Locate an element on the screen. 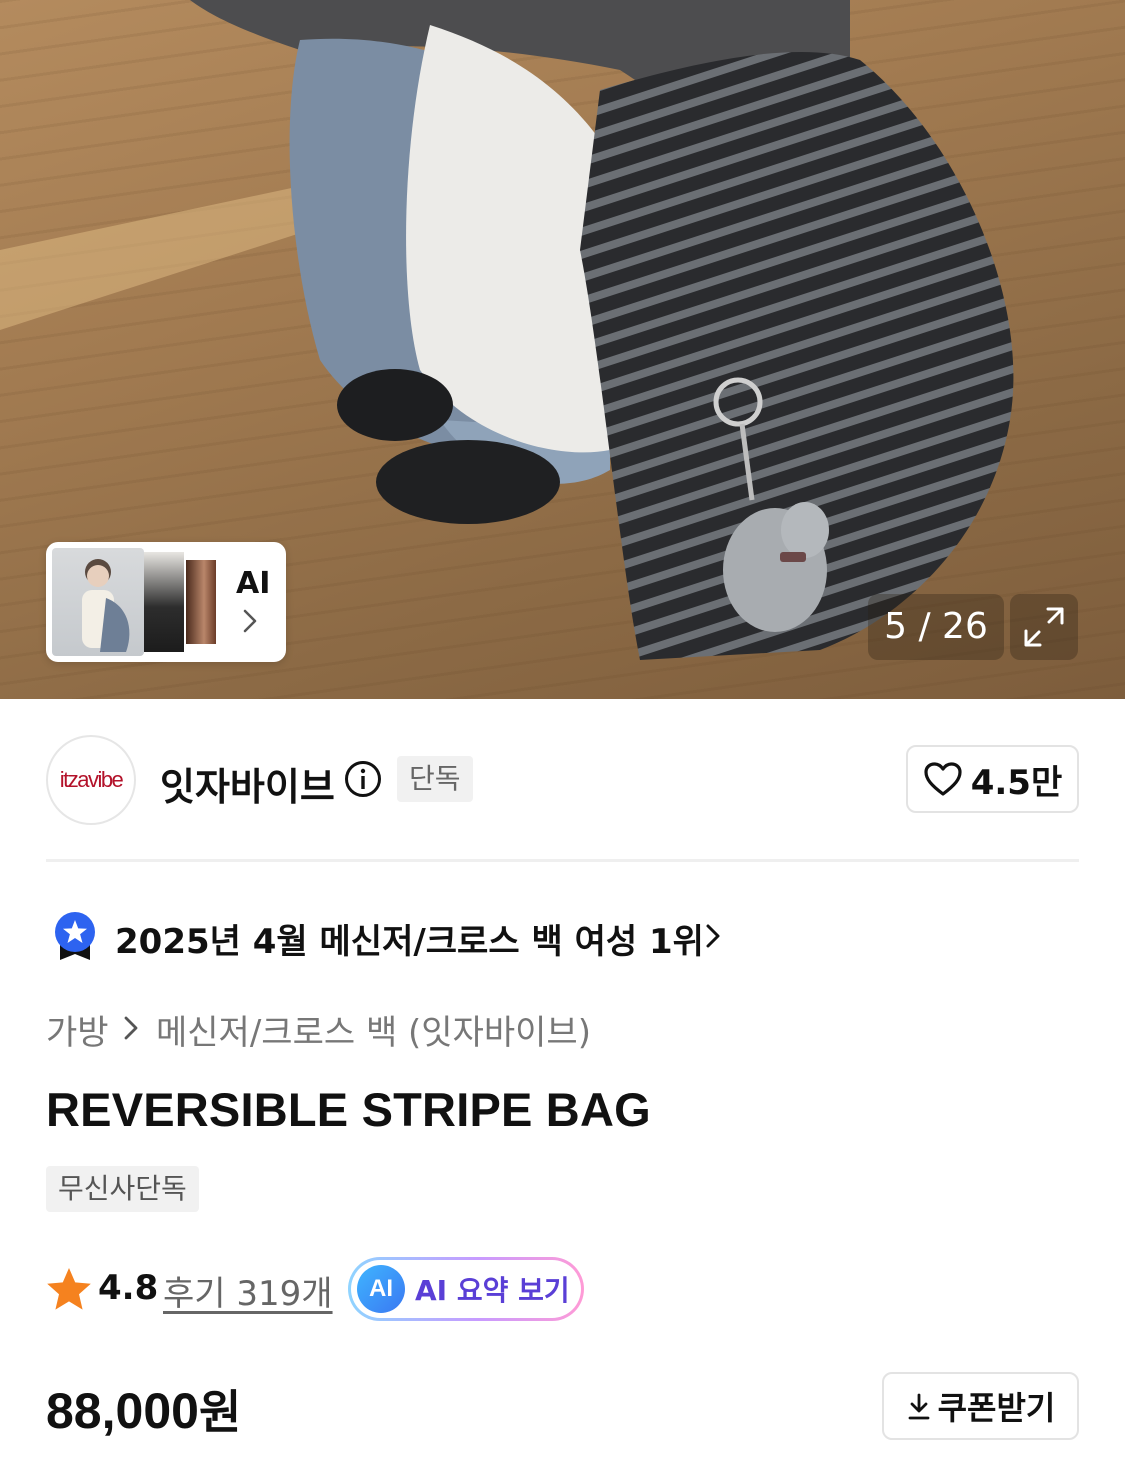 The width and height of the screenshot is (1125, 1473). expand-button is located at coordinates (1044, 627).